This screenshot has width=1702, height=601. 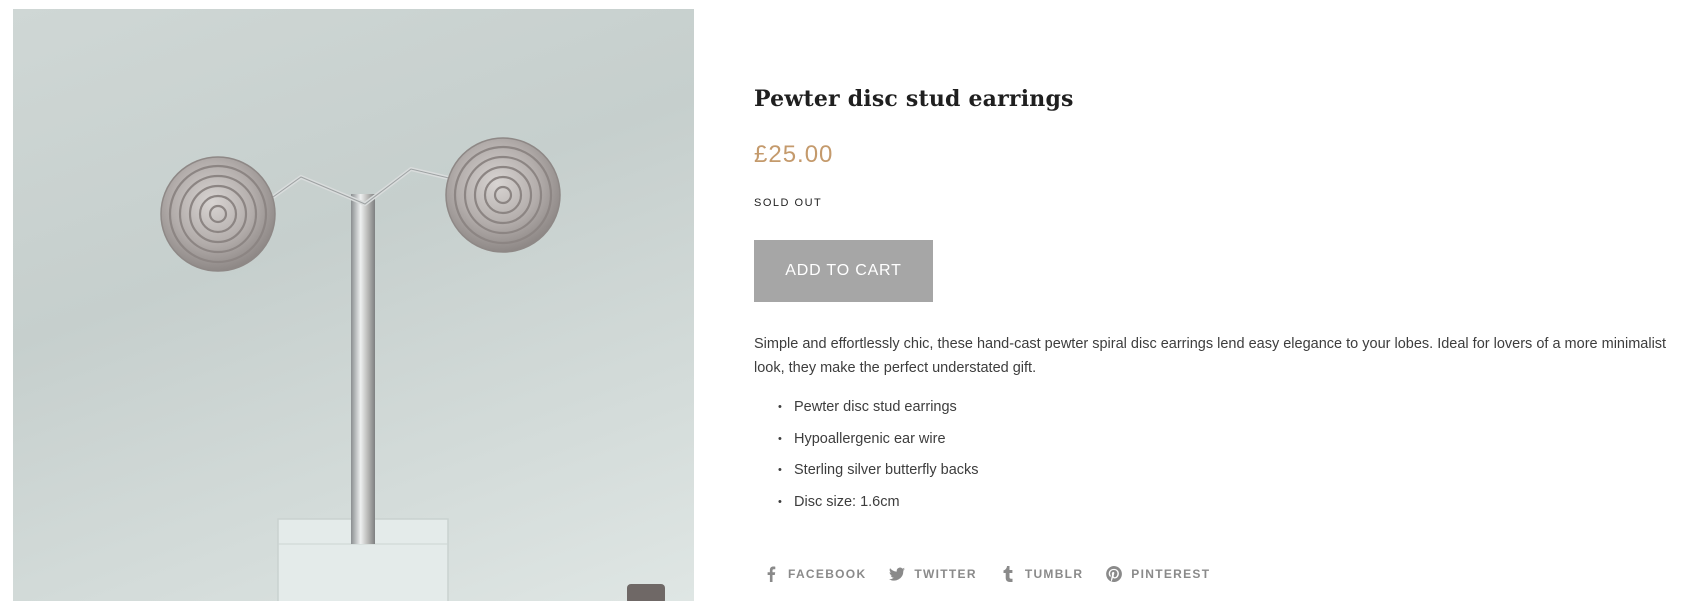 I want to click on facebook-icon, so click(x=771, y=574).